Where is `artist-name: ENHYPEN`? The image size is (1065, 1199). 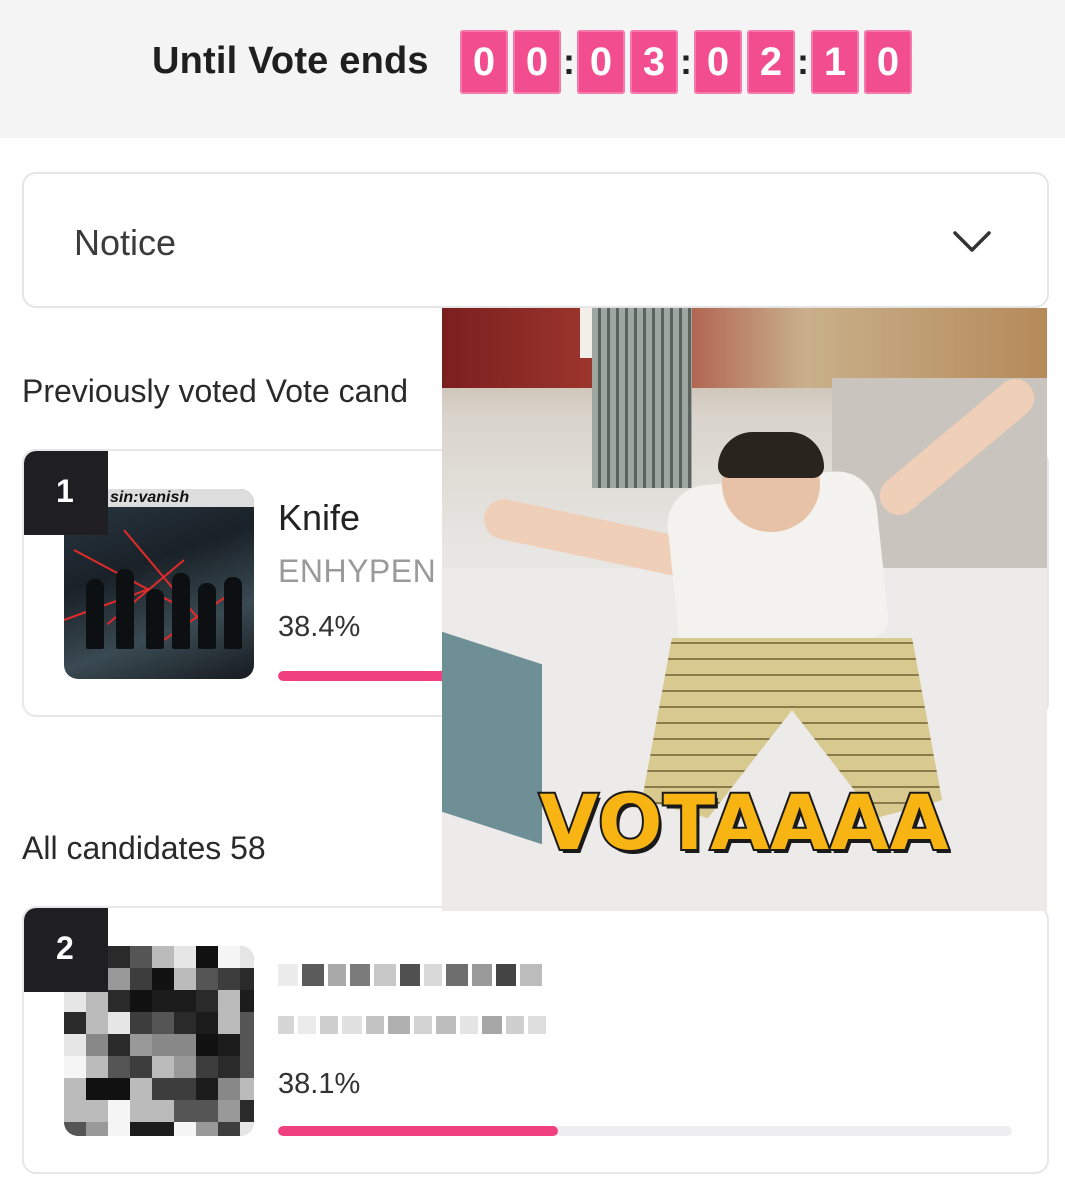
artist-name: ENHYPEN is located at coordinates (357, 571).